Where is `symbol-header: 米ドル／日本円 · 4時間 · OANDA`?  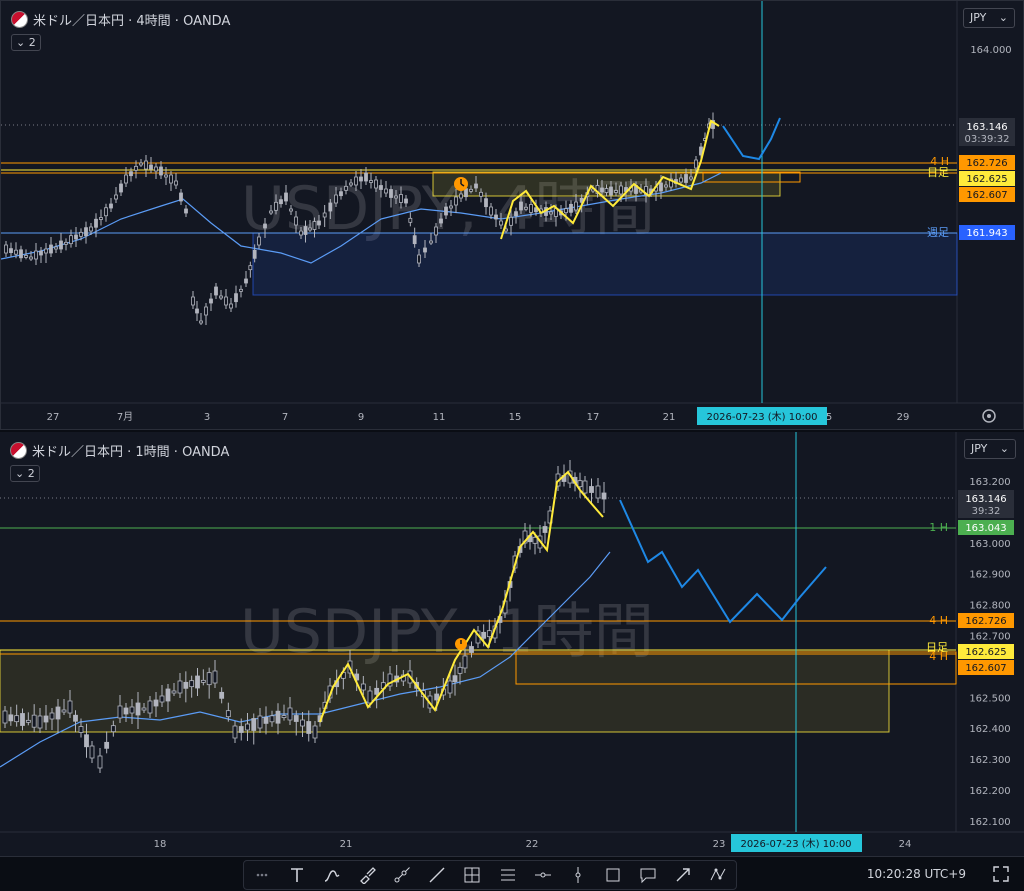
symbol-header: 米ドル／日本円 · 4時間 · OANDA is located at coordinates (120, 19).